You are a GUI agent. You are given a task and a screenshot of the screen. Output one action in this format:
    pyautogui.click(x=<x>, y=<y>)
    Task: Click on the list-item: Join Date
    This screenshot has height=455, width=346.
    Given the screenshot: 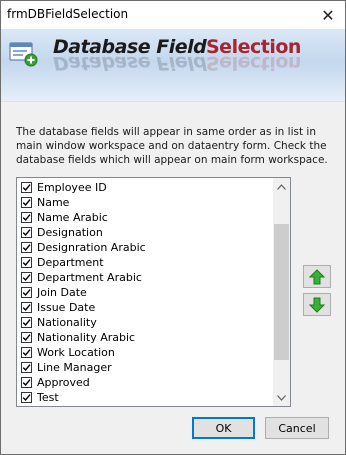 What is the action you would take?
    pyautogui.click(x=145, y=292)
    